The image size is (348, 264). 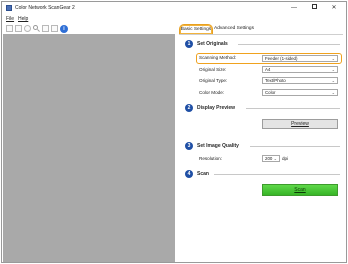 What do you see at coordinates (218, 57) in the screenshot?
I see `scanning-method-label: Scanning Method:` at bounding box center [218, 57].